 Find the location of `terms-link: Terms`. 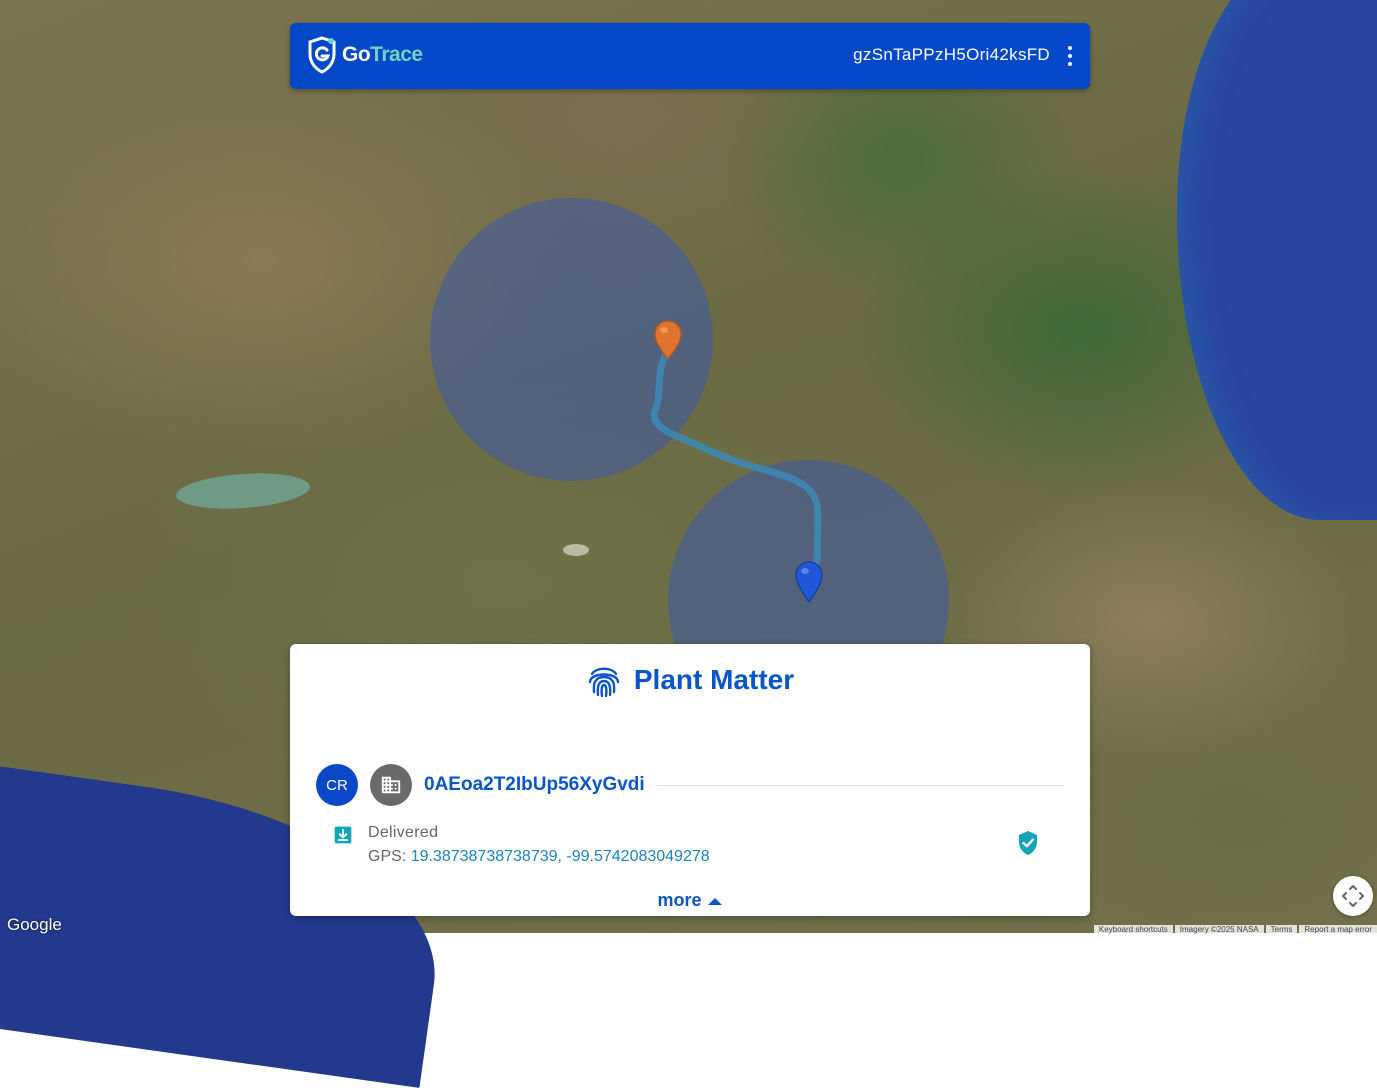

terms-link: Terms is located at coordinates (1281, 929).